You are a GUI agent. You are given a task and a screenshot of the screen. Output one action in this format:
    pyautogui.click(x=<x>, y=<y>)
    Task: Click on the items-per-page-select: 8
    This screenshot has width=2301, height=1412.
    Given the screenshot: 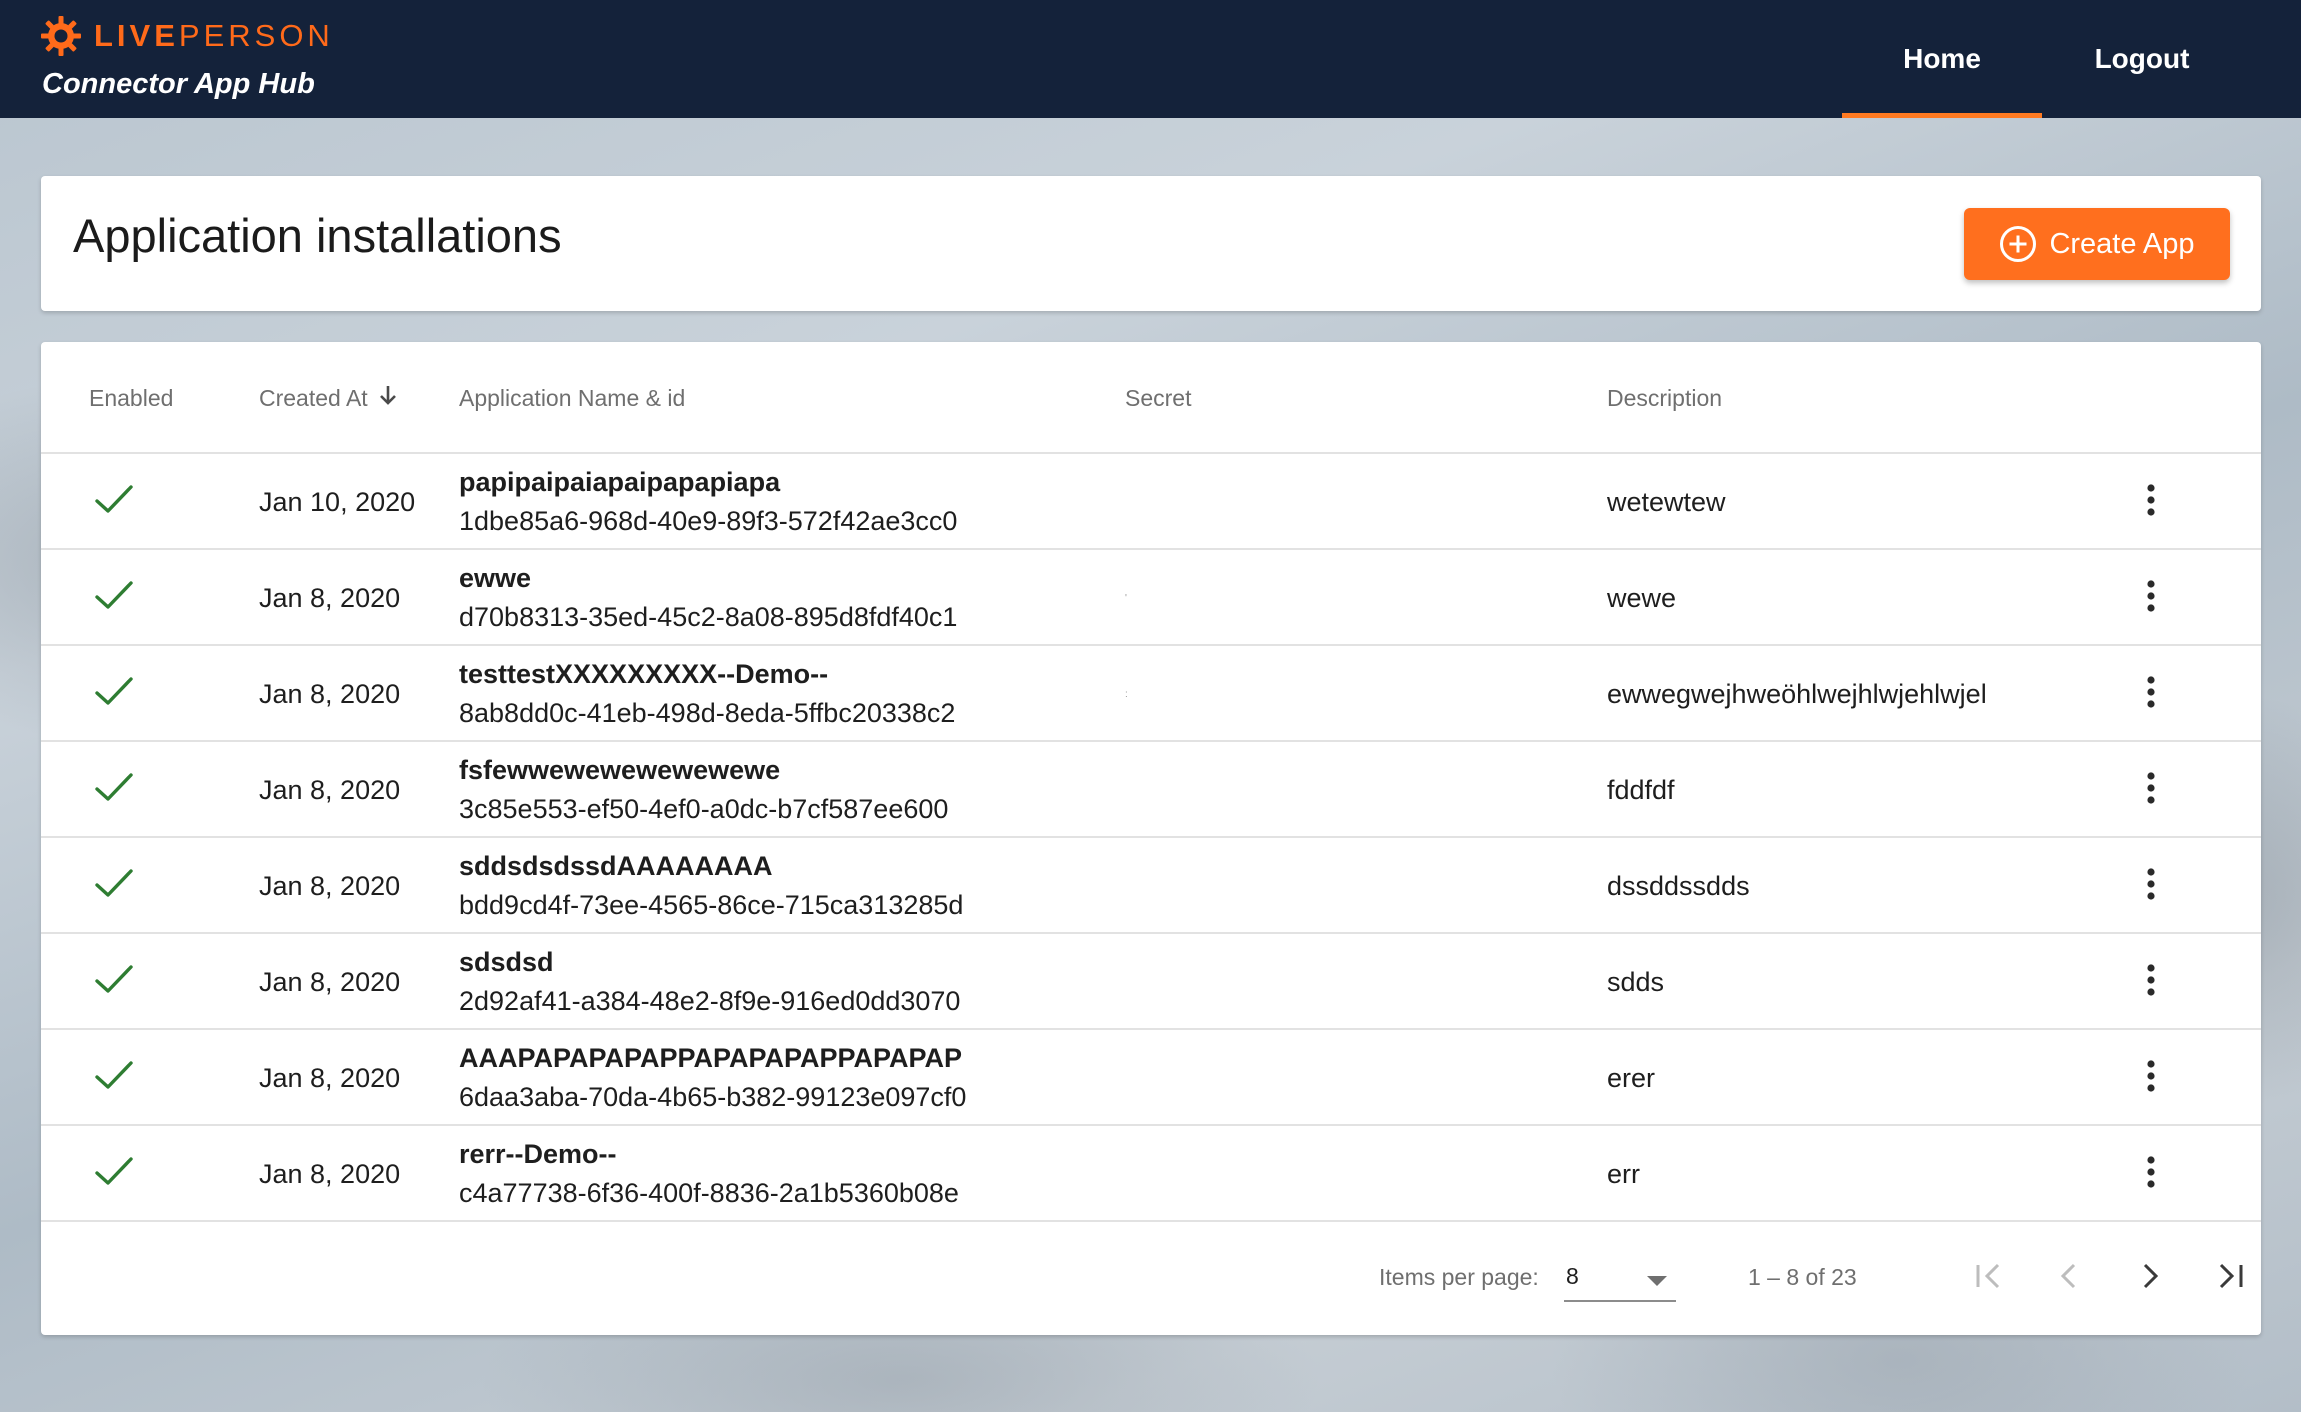 What is the action you would take?
    pyautogui.click(x=1620, y=1277)
    